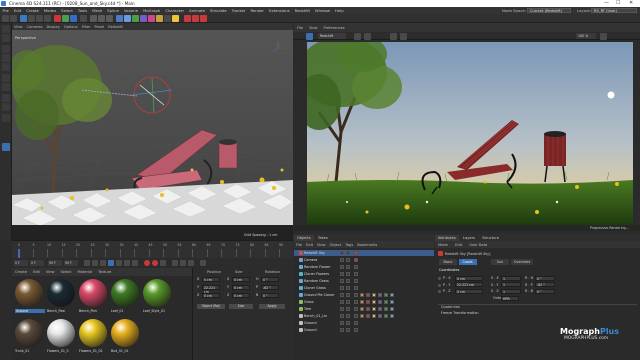 The height and width of the screenshot is (360, 640). What do you see at coordinates (367, 36) in the screenshot?
I see `render-compare-icon` at bounding box center [367, 36].